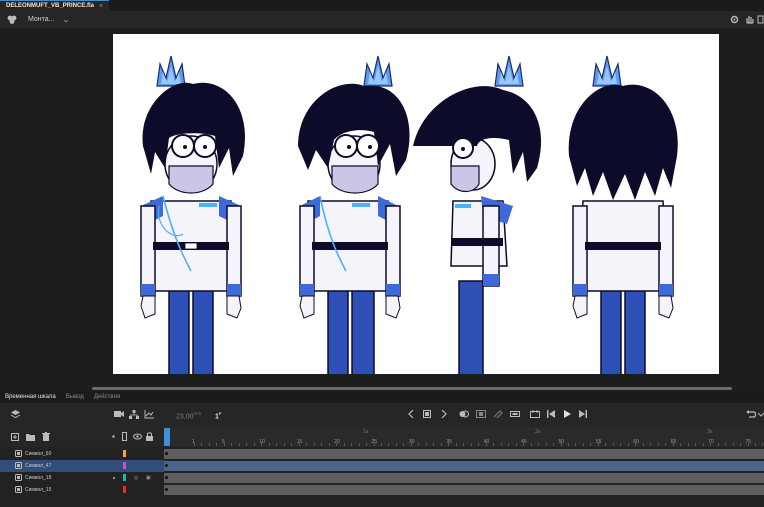  I want to click on new-layer-icon, so click(15, 437).